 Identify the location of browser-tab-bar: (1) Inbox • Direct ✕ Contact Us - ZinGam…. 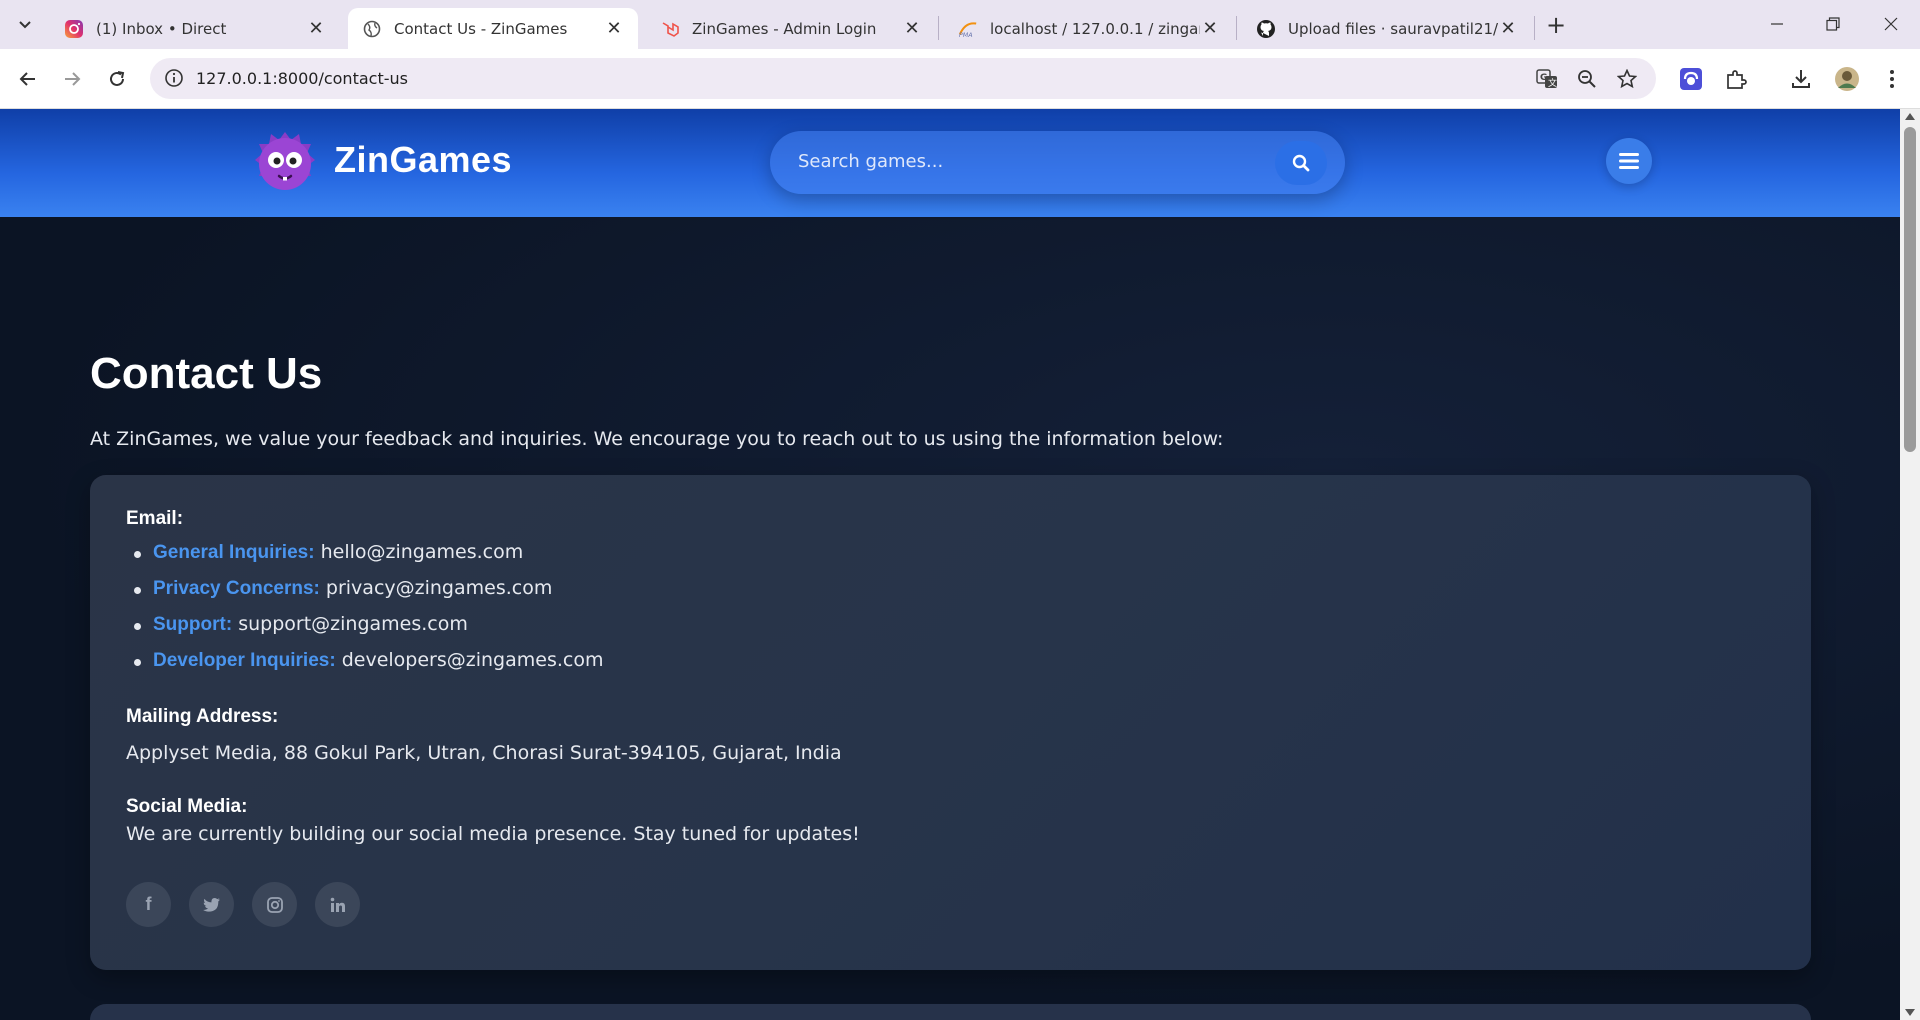
(960, 24).